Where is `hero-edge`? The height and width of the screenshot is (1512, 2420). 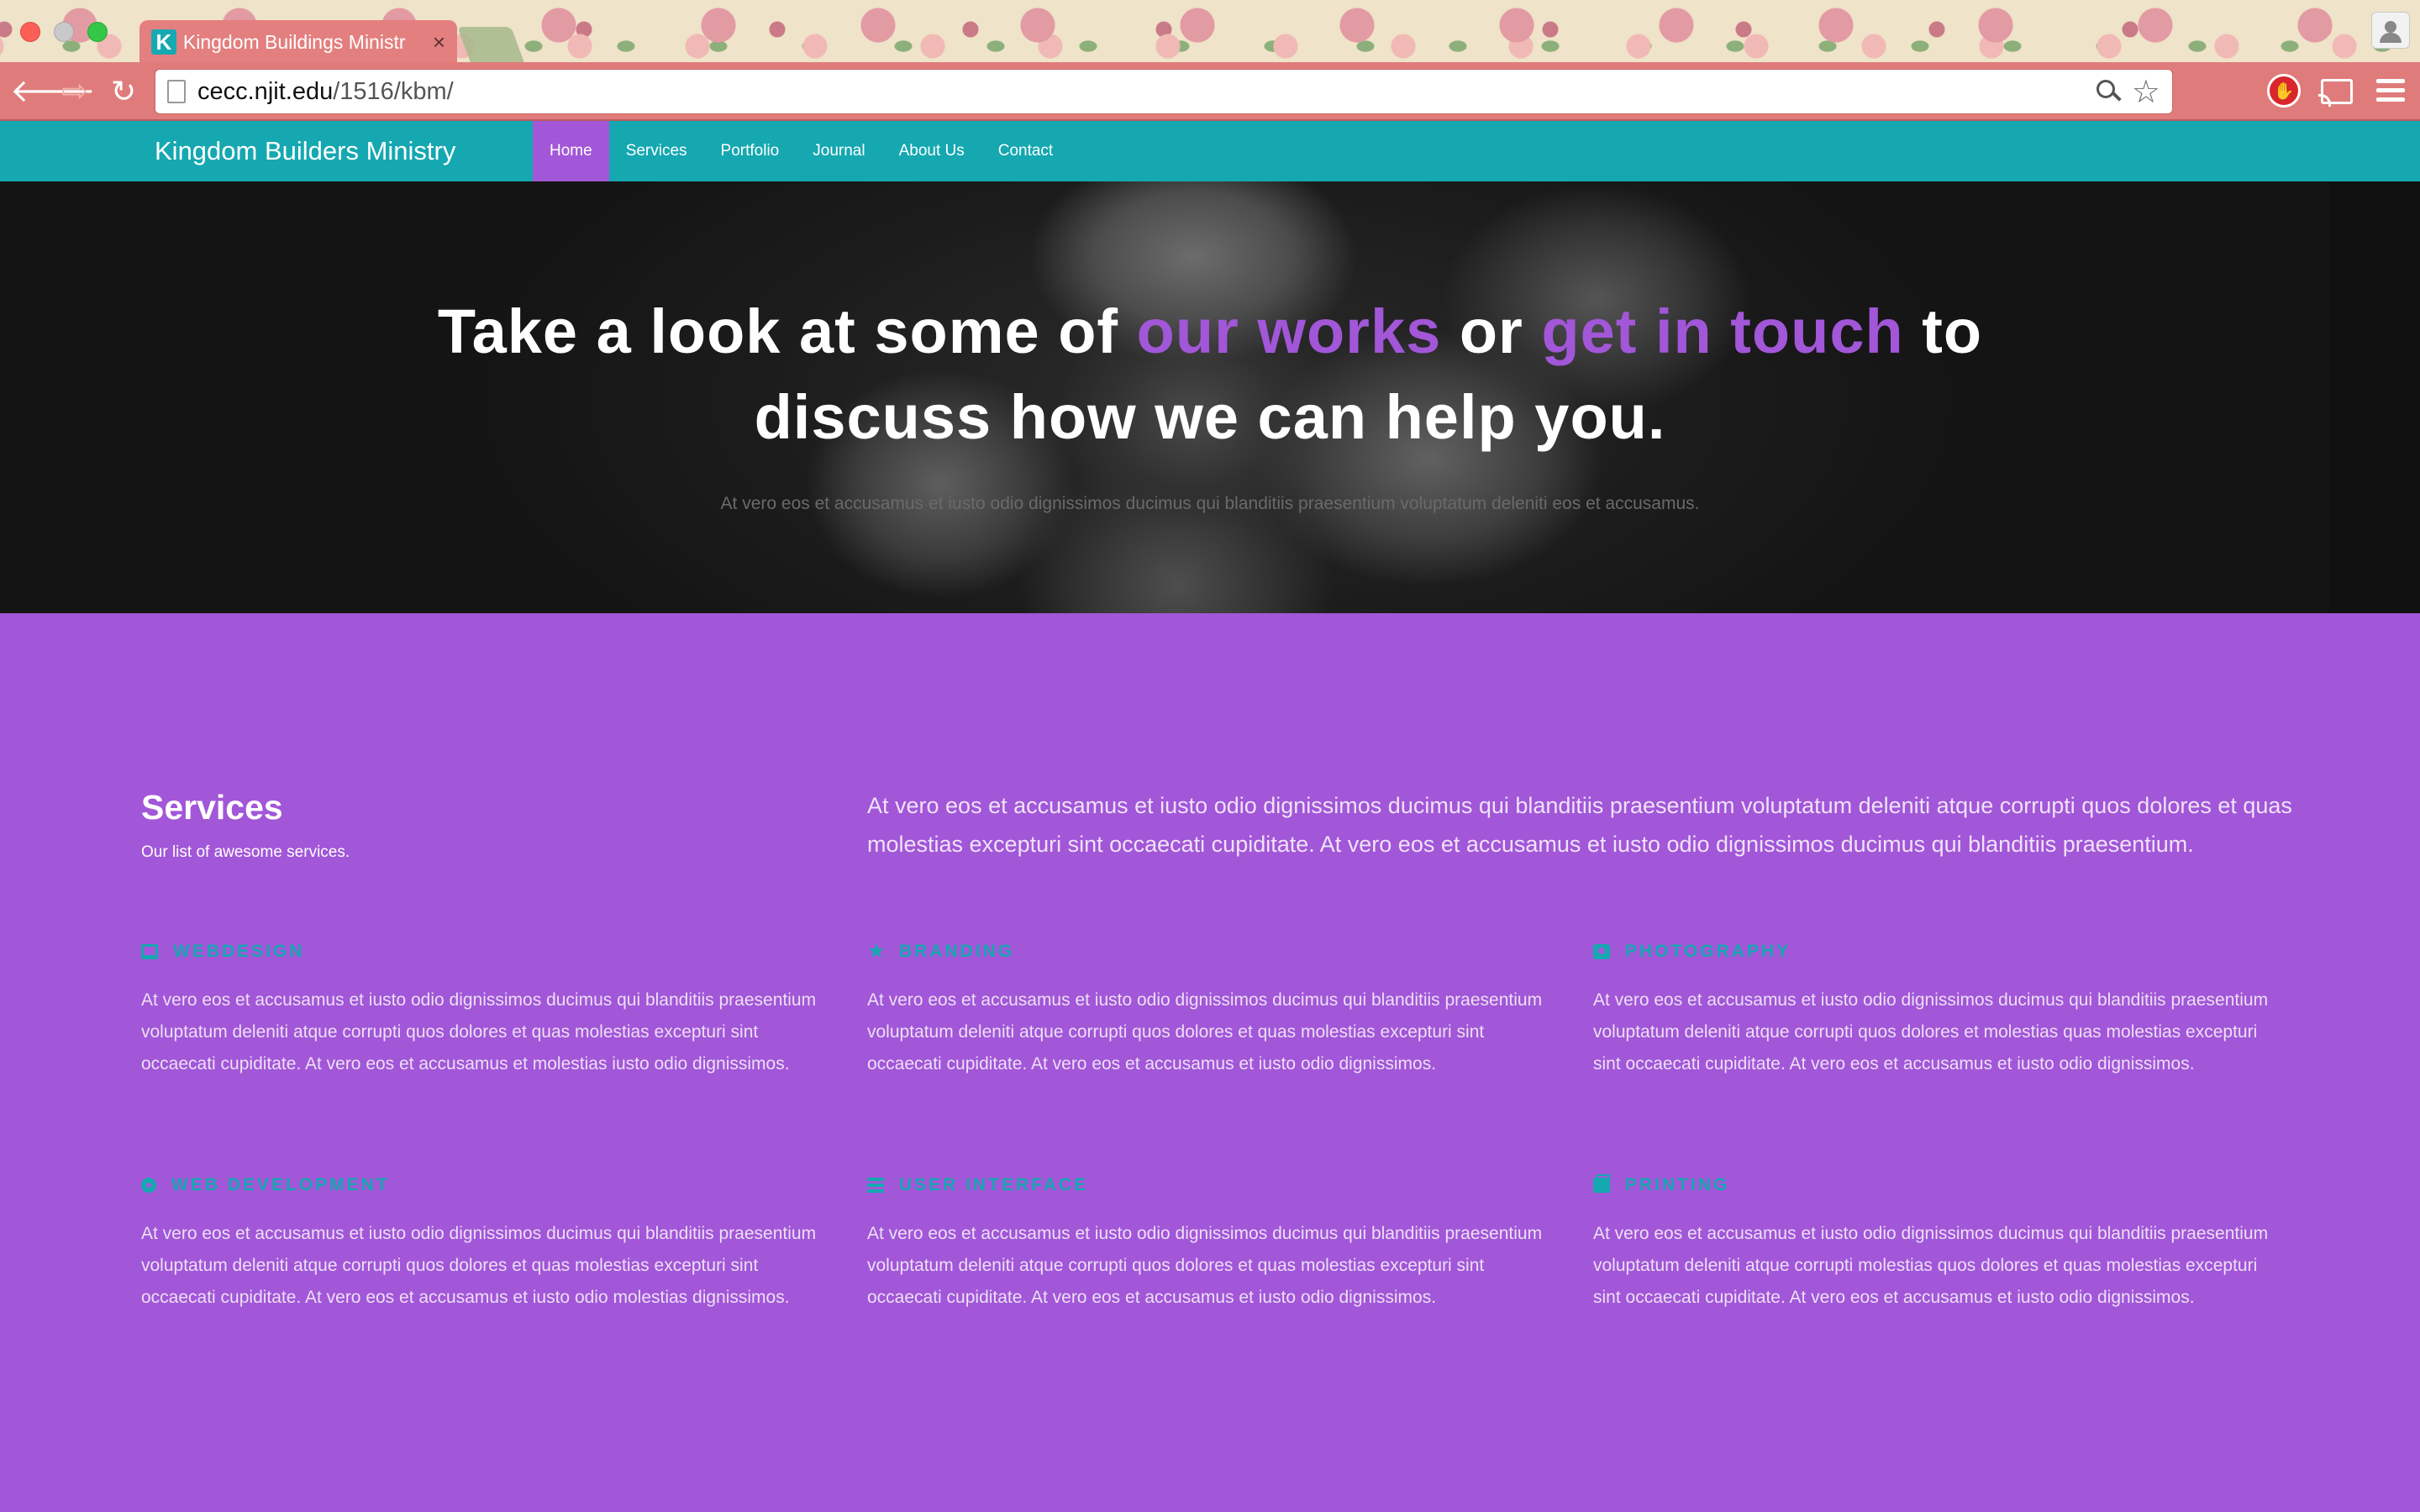
hero-edge is located at coordinates (2374, 397).